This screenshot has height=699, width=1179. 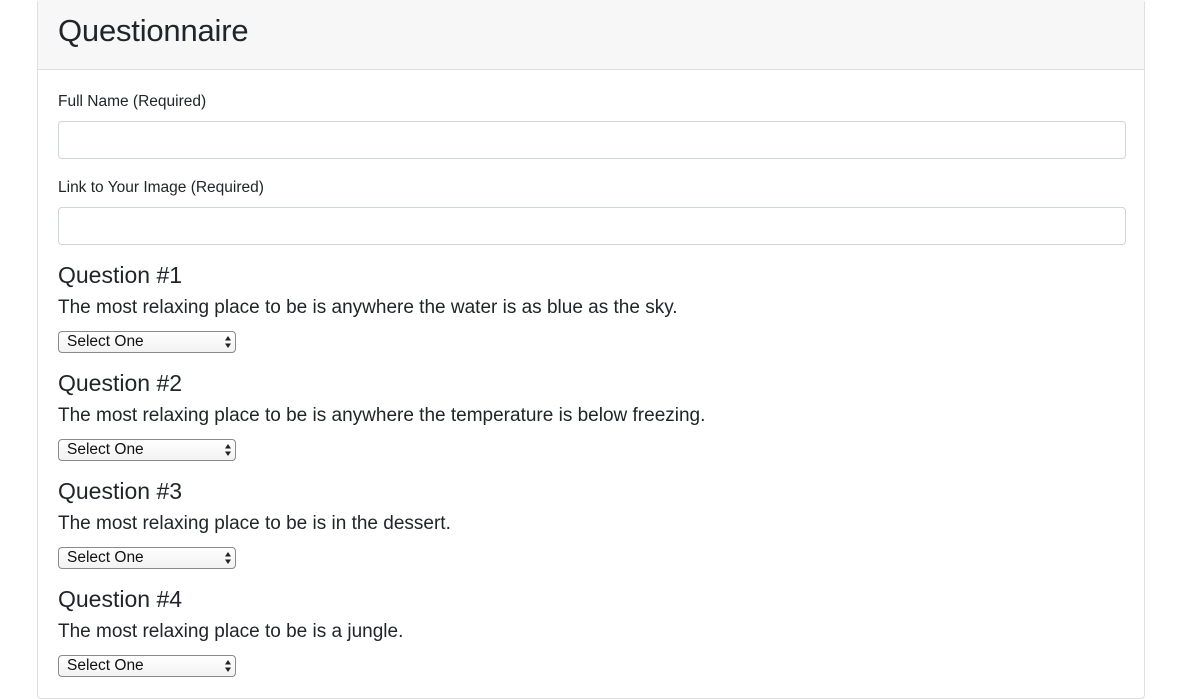 I want to click on image-link-label: Link to Your Image (Required), so click(x=161, y=187).